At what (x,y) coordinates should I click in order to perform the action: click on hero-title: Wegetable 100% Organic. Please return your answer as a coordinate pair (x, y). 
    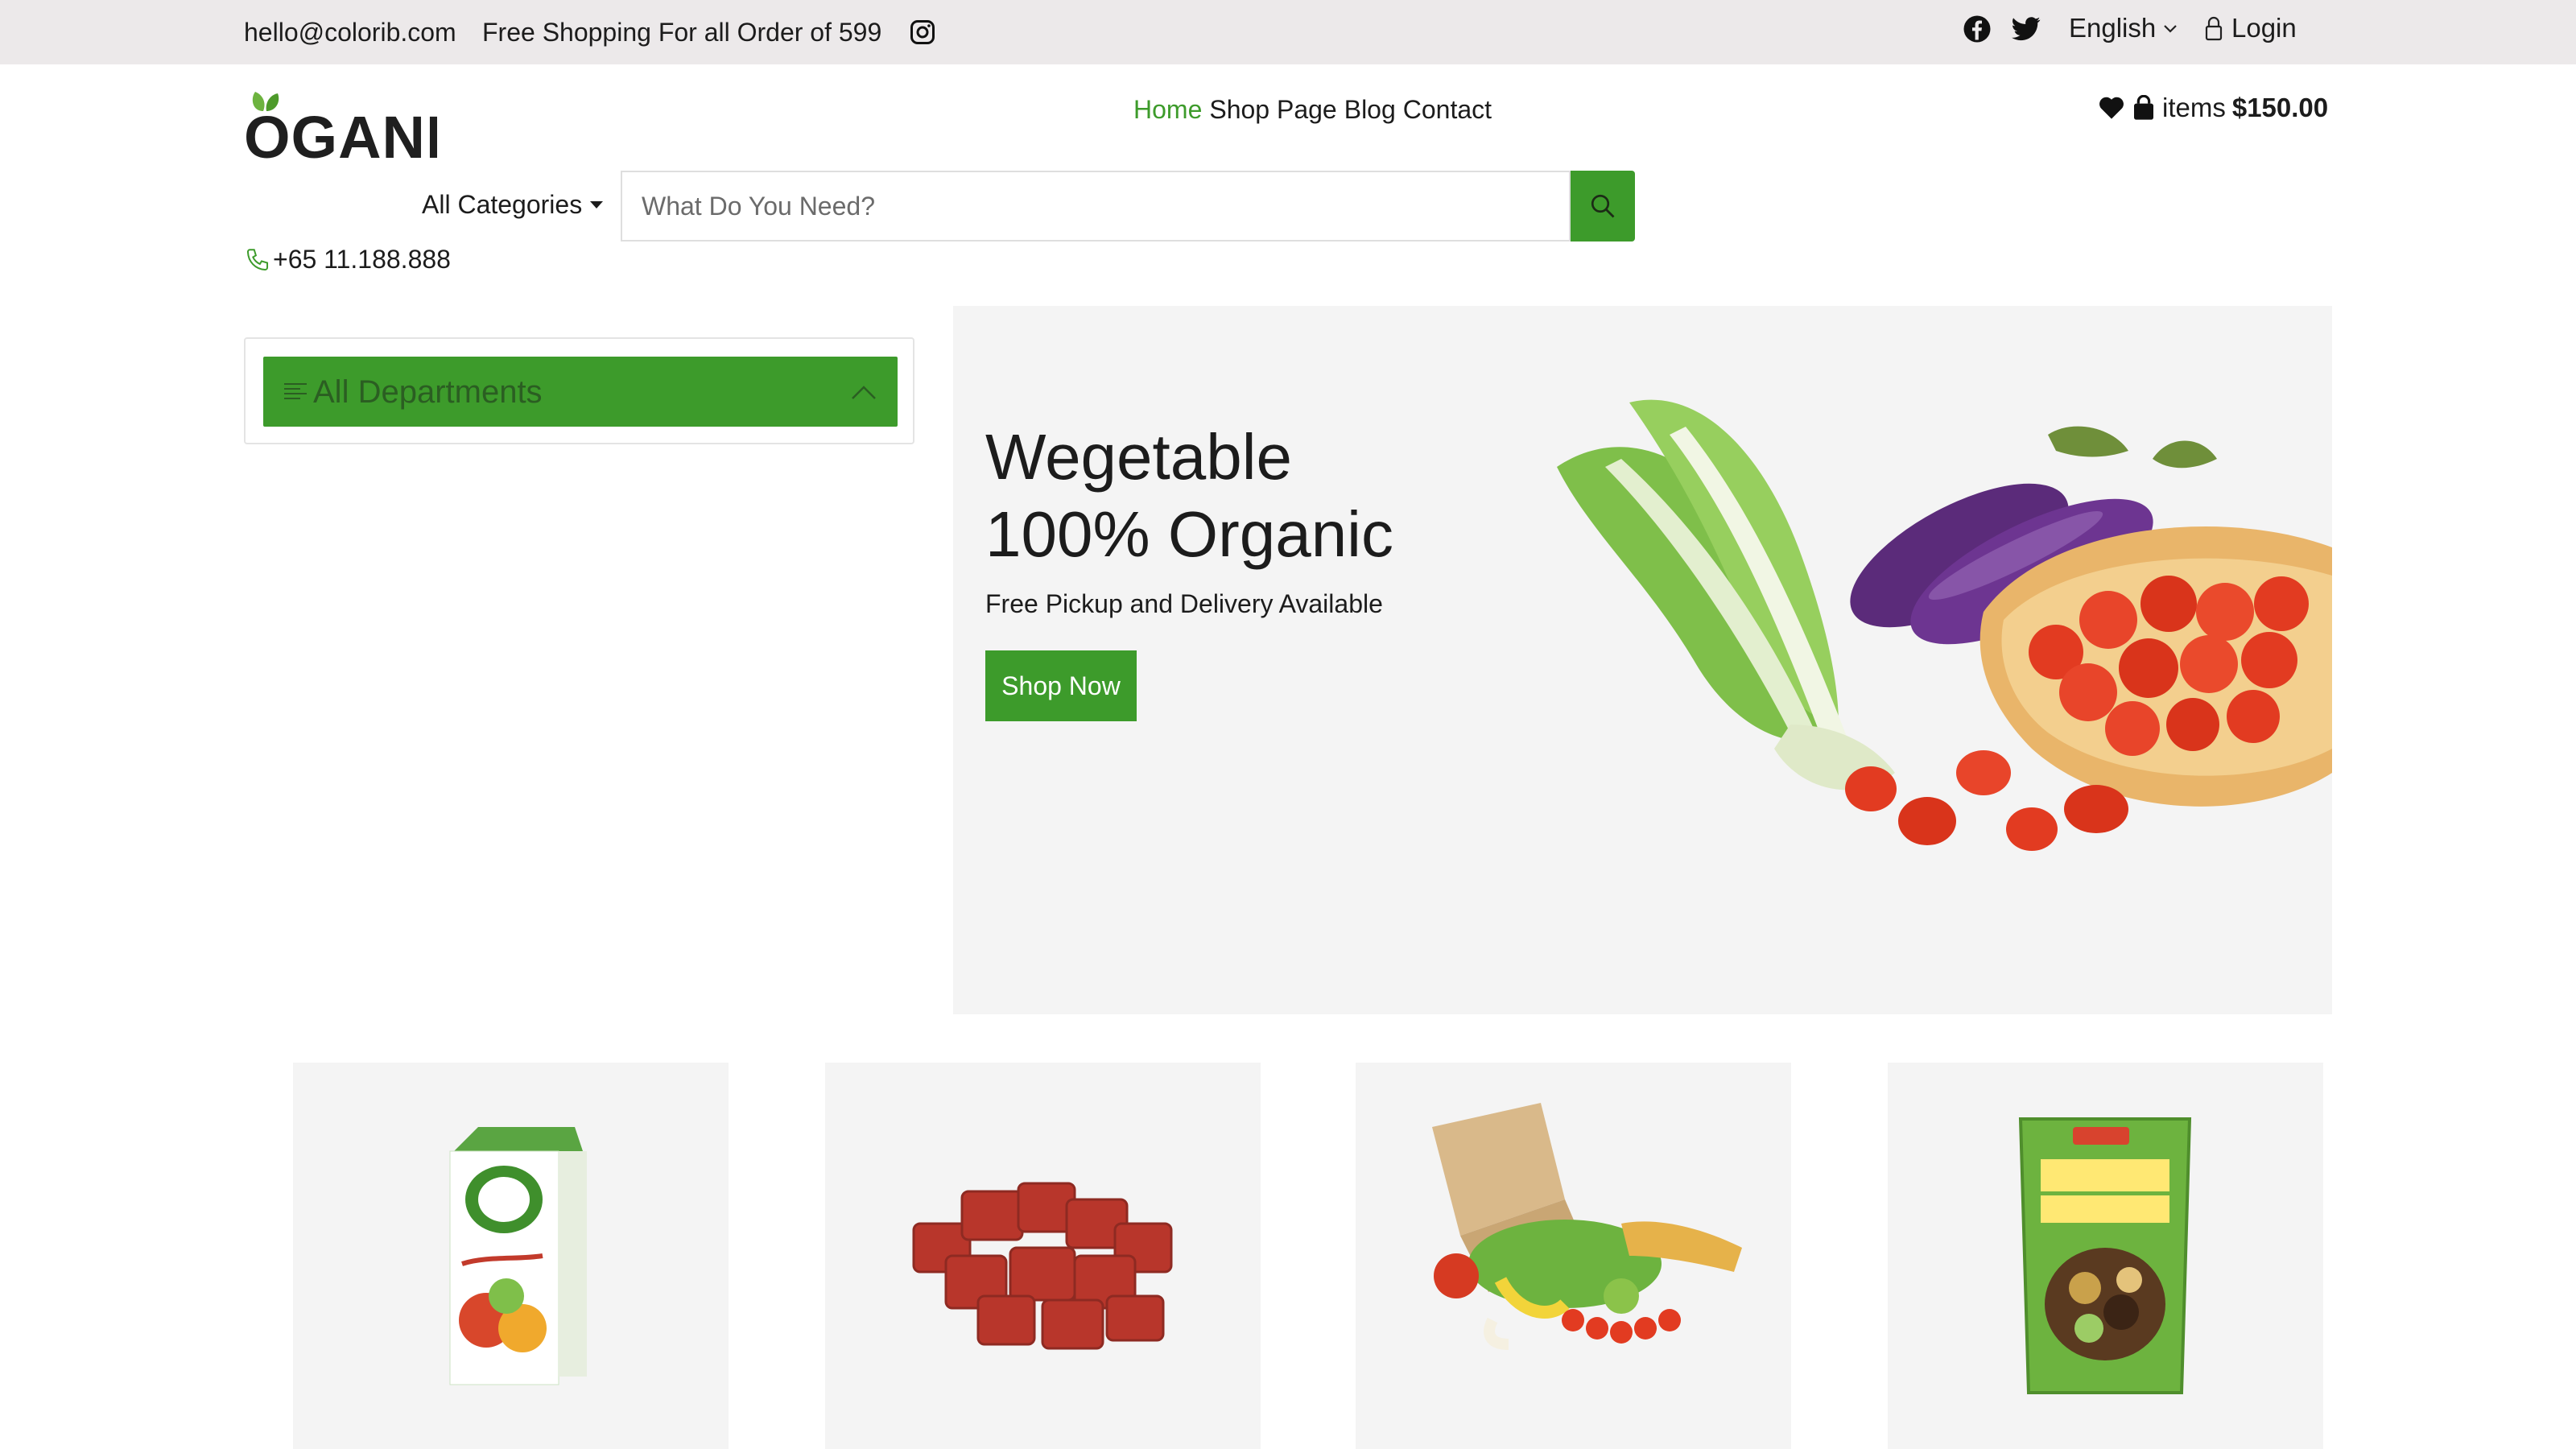
    Looking at the image, I should click on (1189, 496).